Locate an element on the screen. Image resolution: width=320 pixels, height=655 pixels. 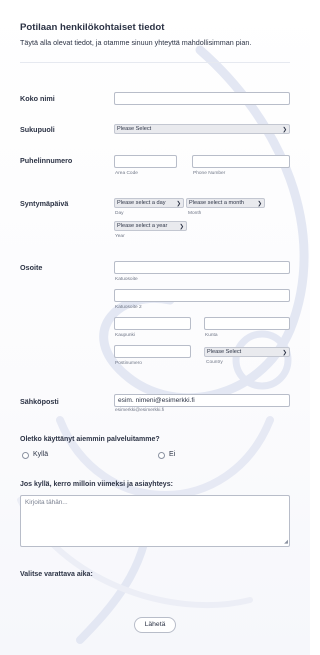
city-input is located at coordinates (152, 323).